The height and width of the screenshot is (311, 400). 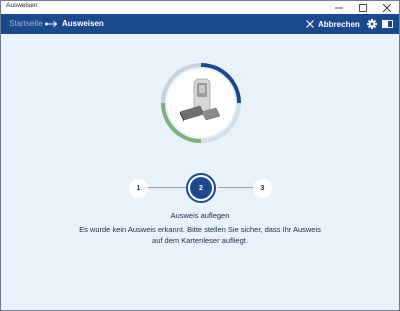 I want to click on close-window-button, so click(x=387, y=7).